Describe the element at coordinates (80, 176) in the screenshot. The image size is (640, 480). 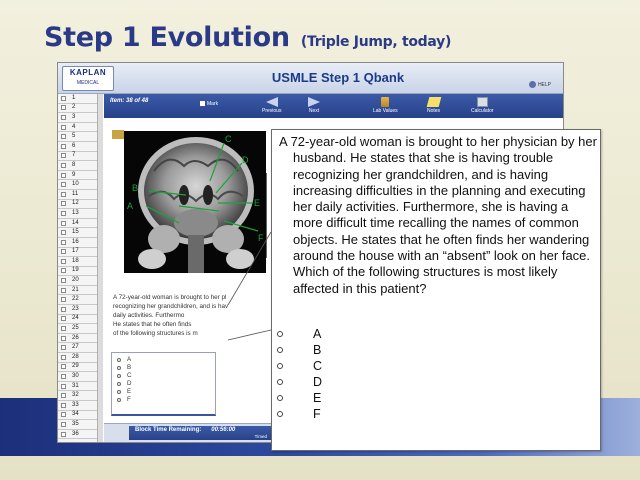
I see `sidebar-item-9: 9` at that location.